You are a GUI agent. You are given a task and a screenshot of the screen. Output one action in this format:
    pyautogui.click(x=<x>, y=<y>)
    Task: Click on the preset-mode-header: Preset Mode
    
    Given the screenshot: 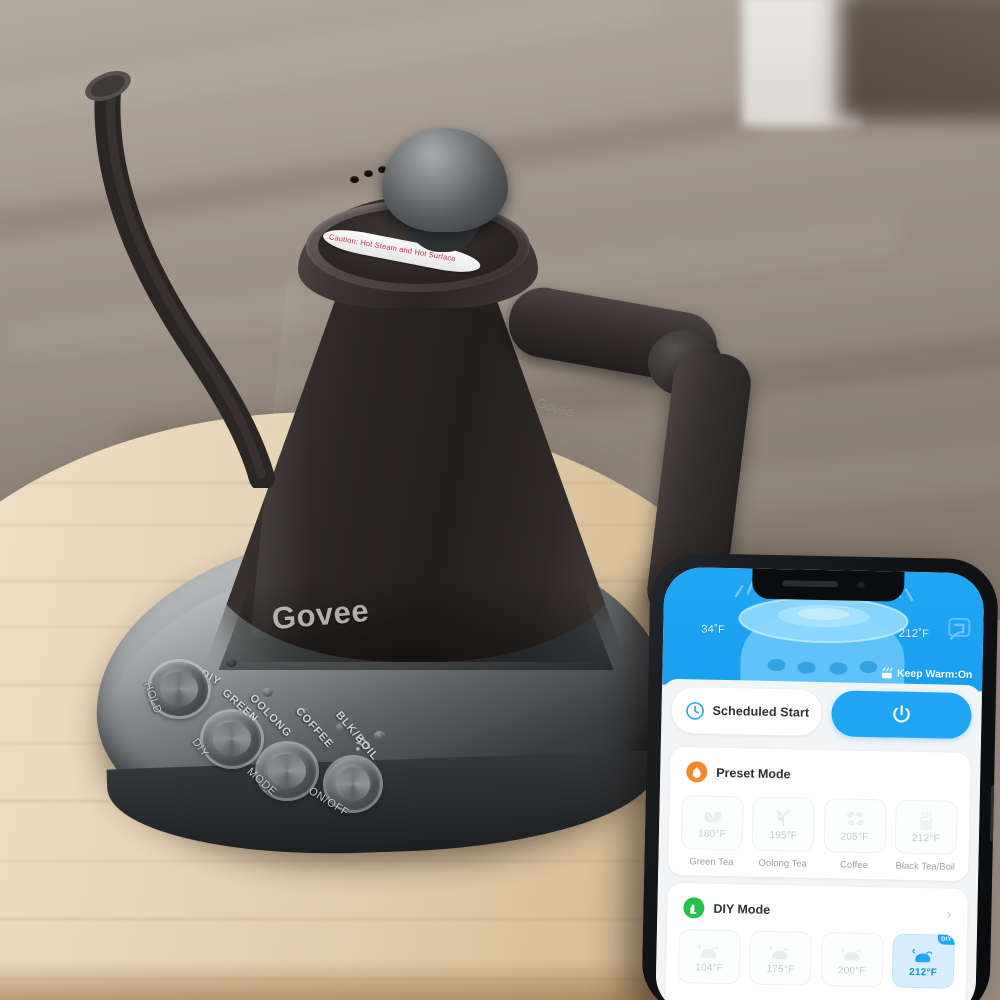 What is the action you would take?
    pyautogui.click(x=738, y=772)
    